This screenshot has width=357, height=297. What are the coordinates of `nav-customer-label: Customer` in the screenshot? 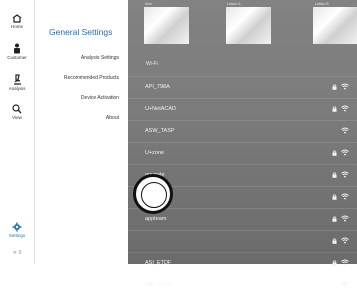 It's located at (17, 57).